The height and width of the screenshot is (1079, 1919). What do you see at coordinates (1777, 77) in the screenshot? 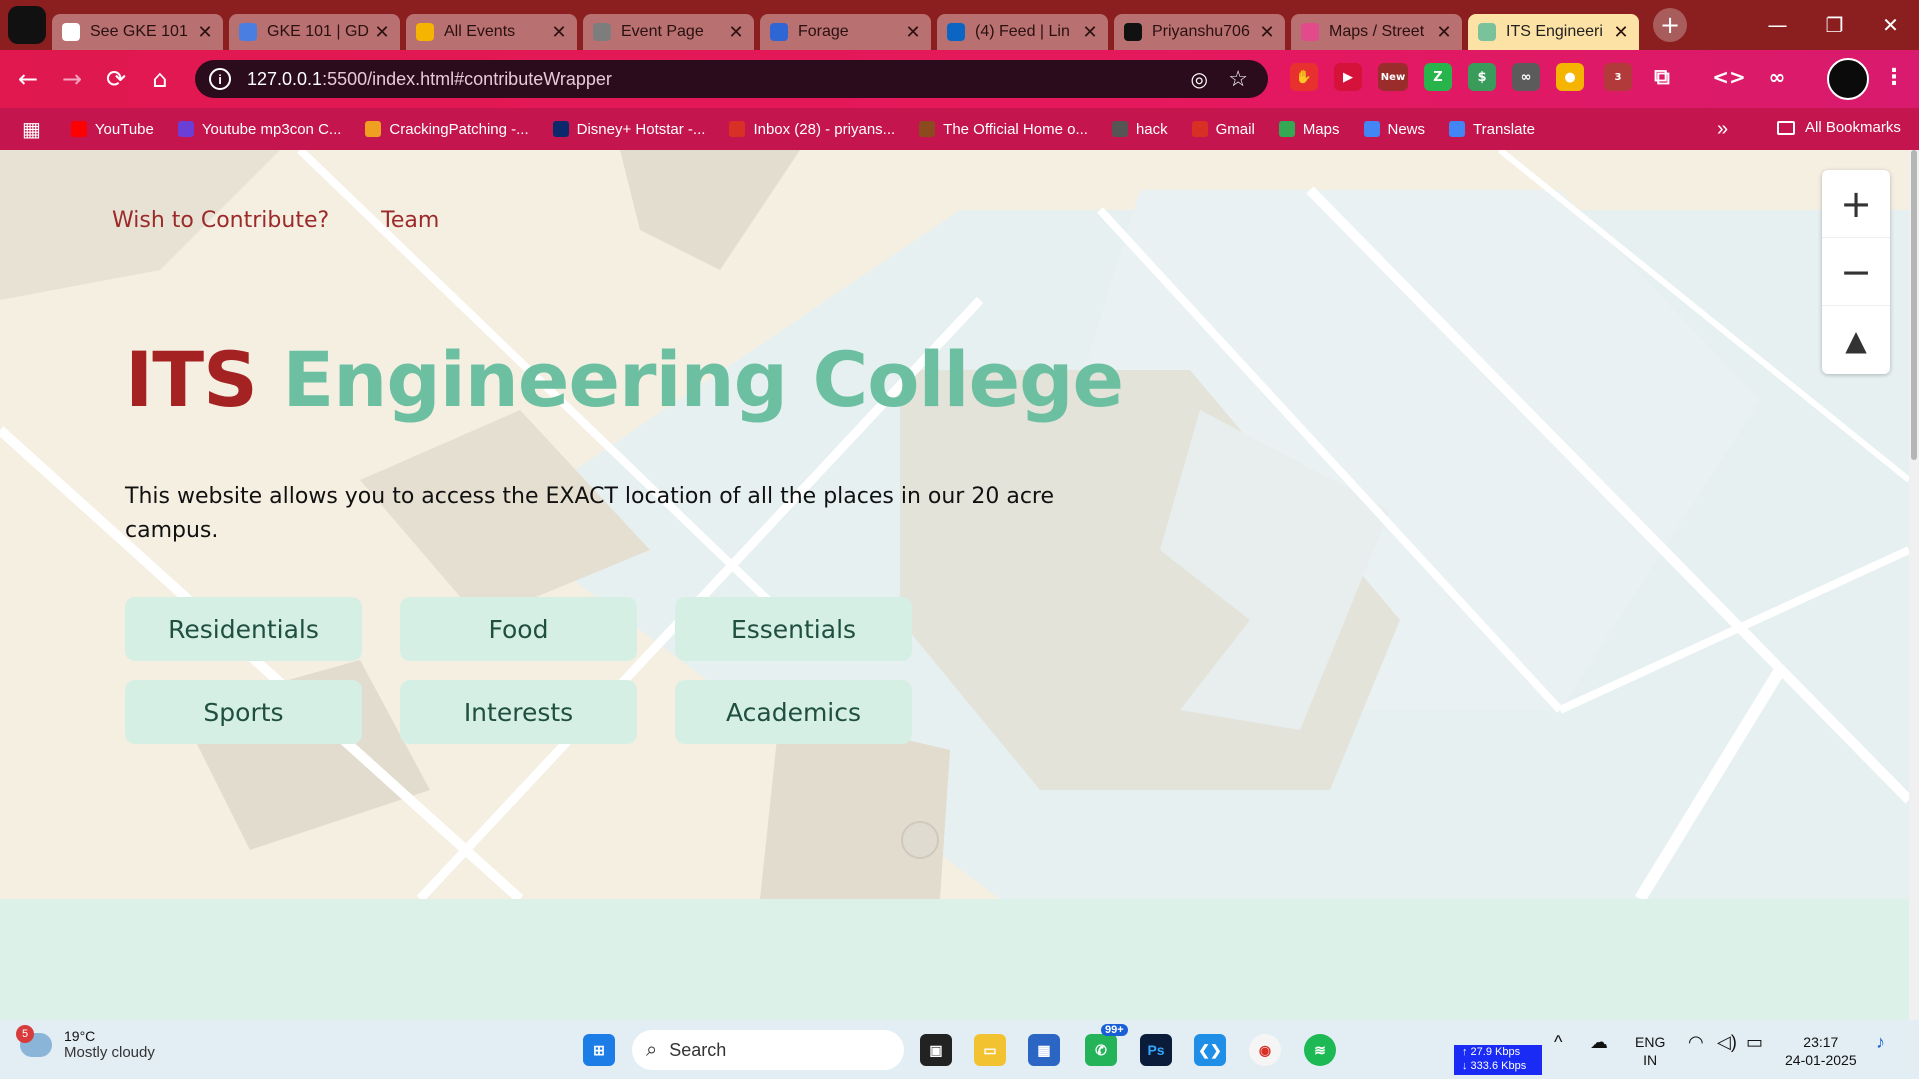
I see `link-icon: ∞` at bounding box center [1777, 77].